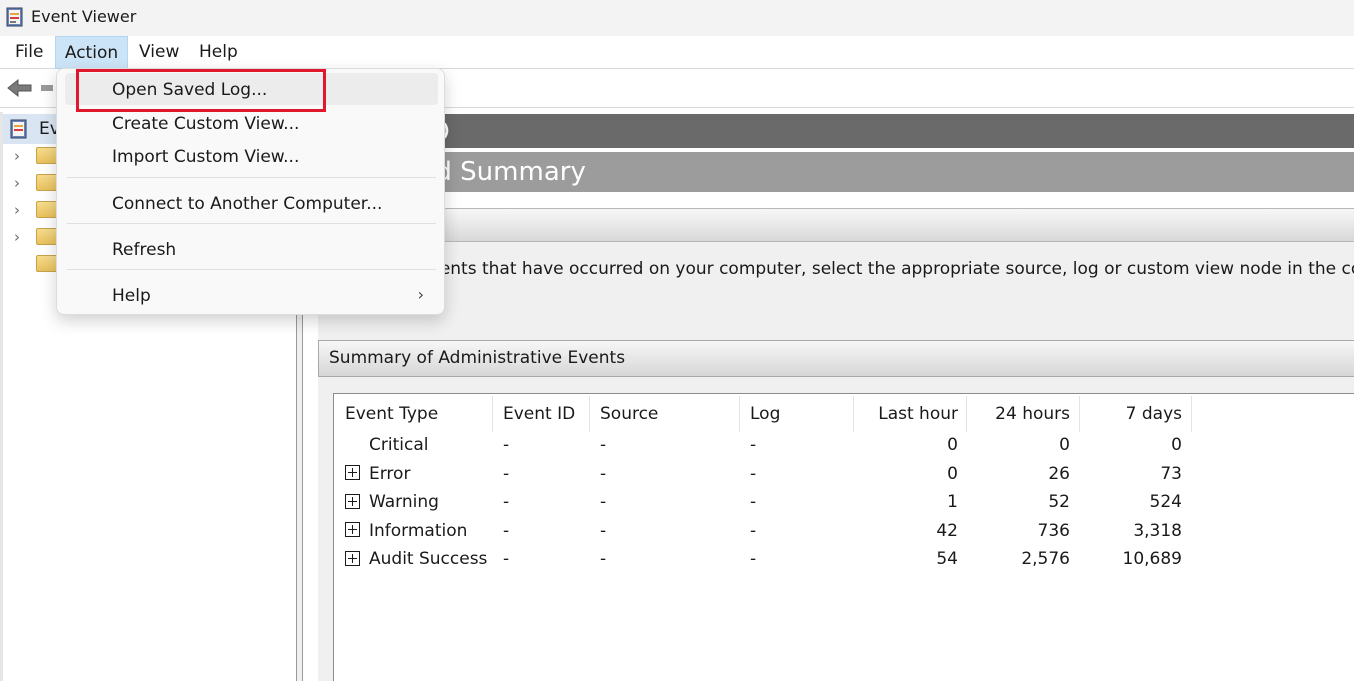  What do you see at coordinates (828, 172) in the screenshot?
I see `content-subheader: and Summary` at bounding box center [828, 172].